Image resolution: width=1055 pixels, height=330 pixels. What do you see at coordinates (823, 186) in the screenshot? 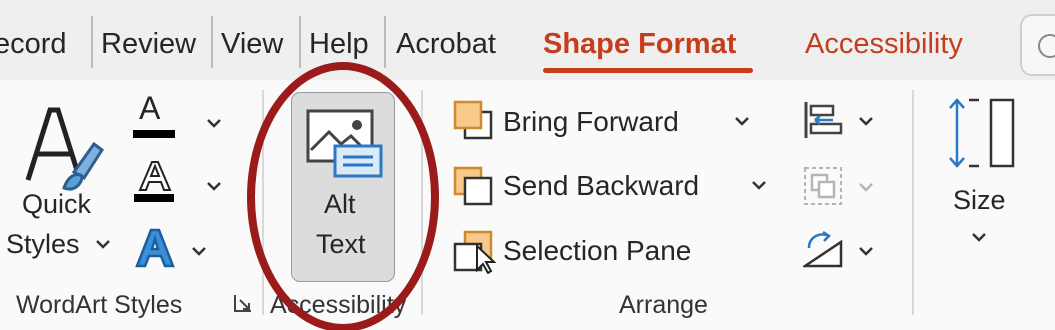
I see `group-icon` at bounding box center [823, 186].